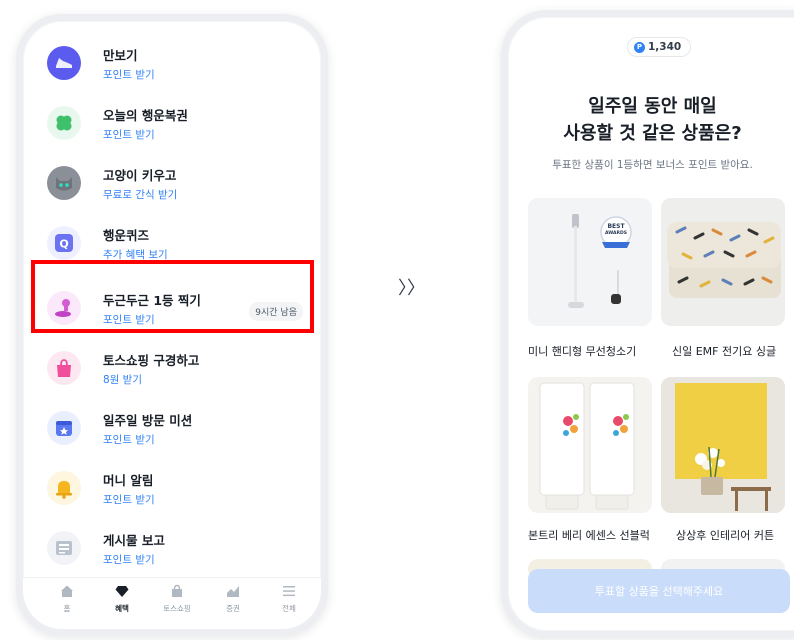  I want to click on vote-submit-button: 투표할 상품을 선택해주세요, so click(659, 591).